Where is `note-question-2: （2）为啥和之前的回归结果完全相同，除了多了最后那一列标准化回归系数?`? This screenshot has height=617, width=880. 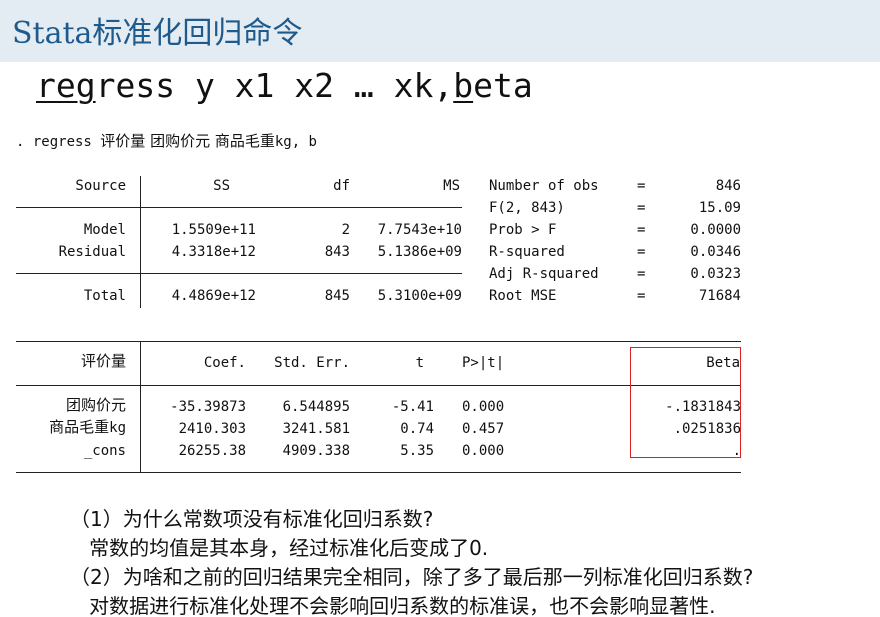 note-question-2: （2）为啥和之前的回归结果完全相同，除了多了最后那一列标准化回归系数? is located at coordinates (412, 577).